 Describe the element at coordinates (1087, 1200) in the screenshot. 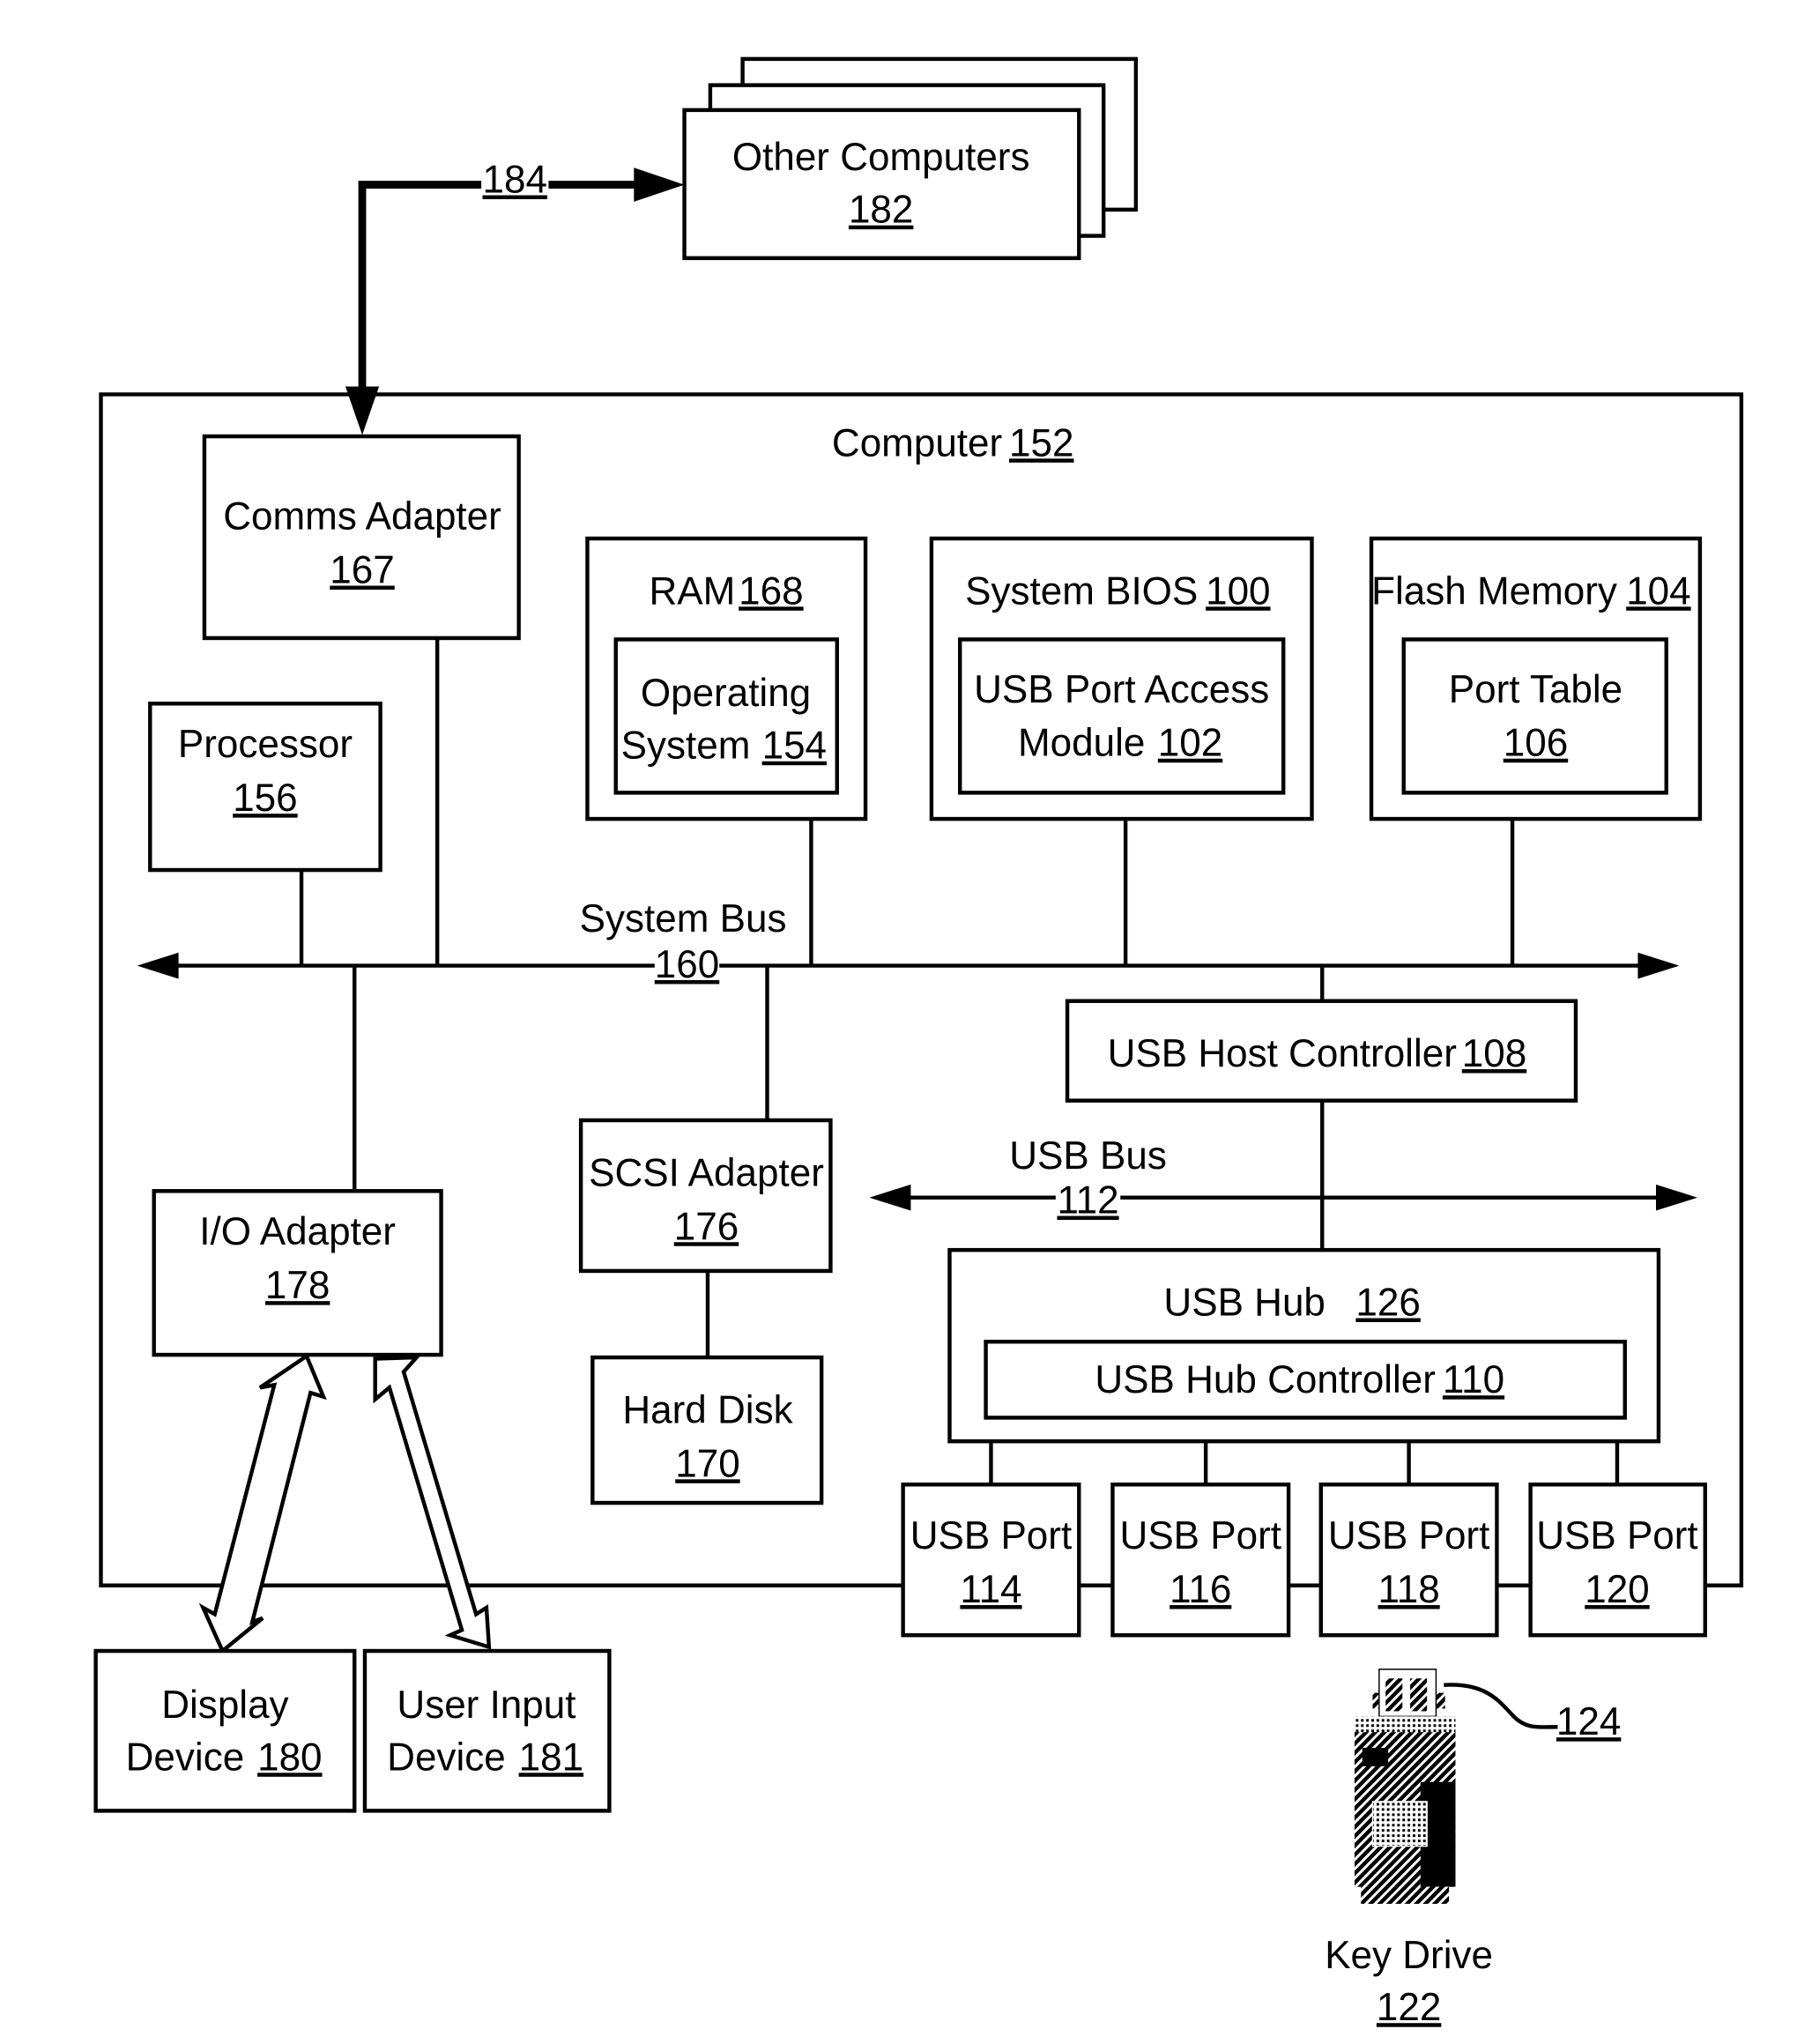

I see `usb-bus-ref: 112` at that location.